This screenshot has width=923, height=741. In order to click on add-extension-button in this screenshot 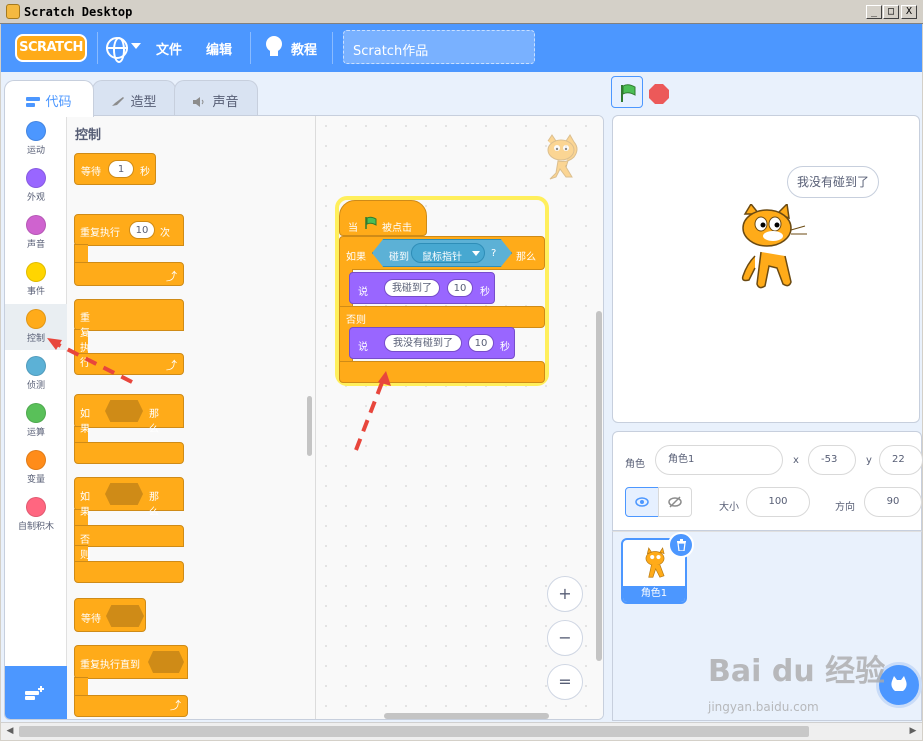, I will do `click(36, 692)`.